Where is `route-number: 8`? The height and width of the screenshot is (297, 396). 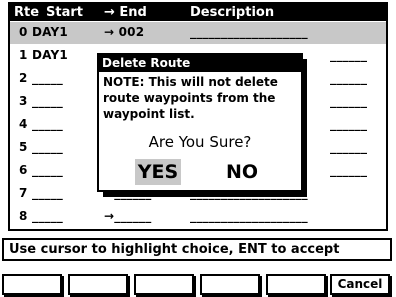 route-number: 8 is located at coordinates (23, 216).